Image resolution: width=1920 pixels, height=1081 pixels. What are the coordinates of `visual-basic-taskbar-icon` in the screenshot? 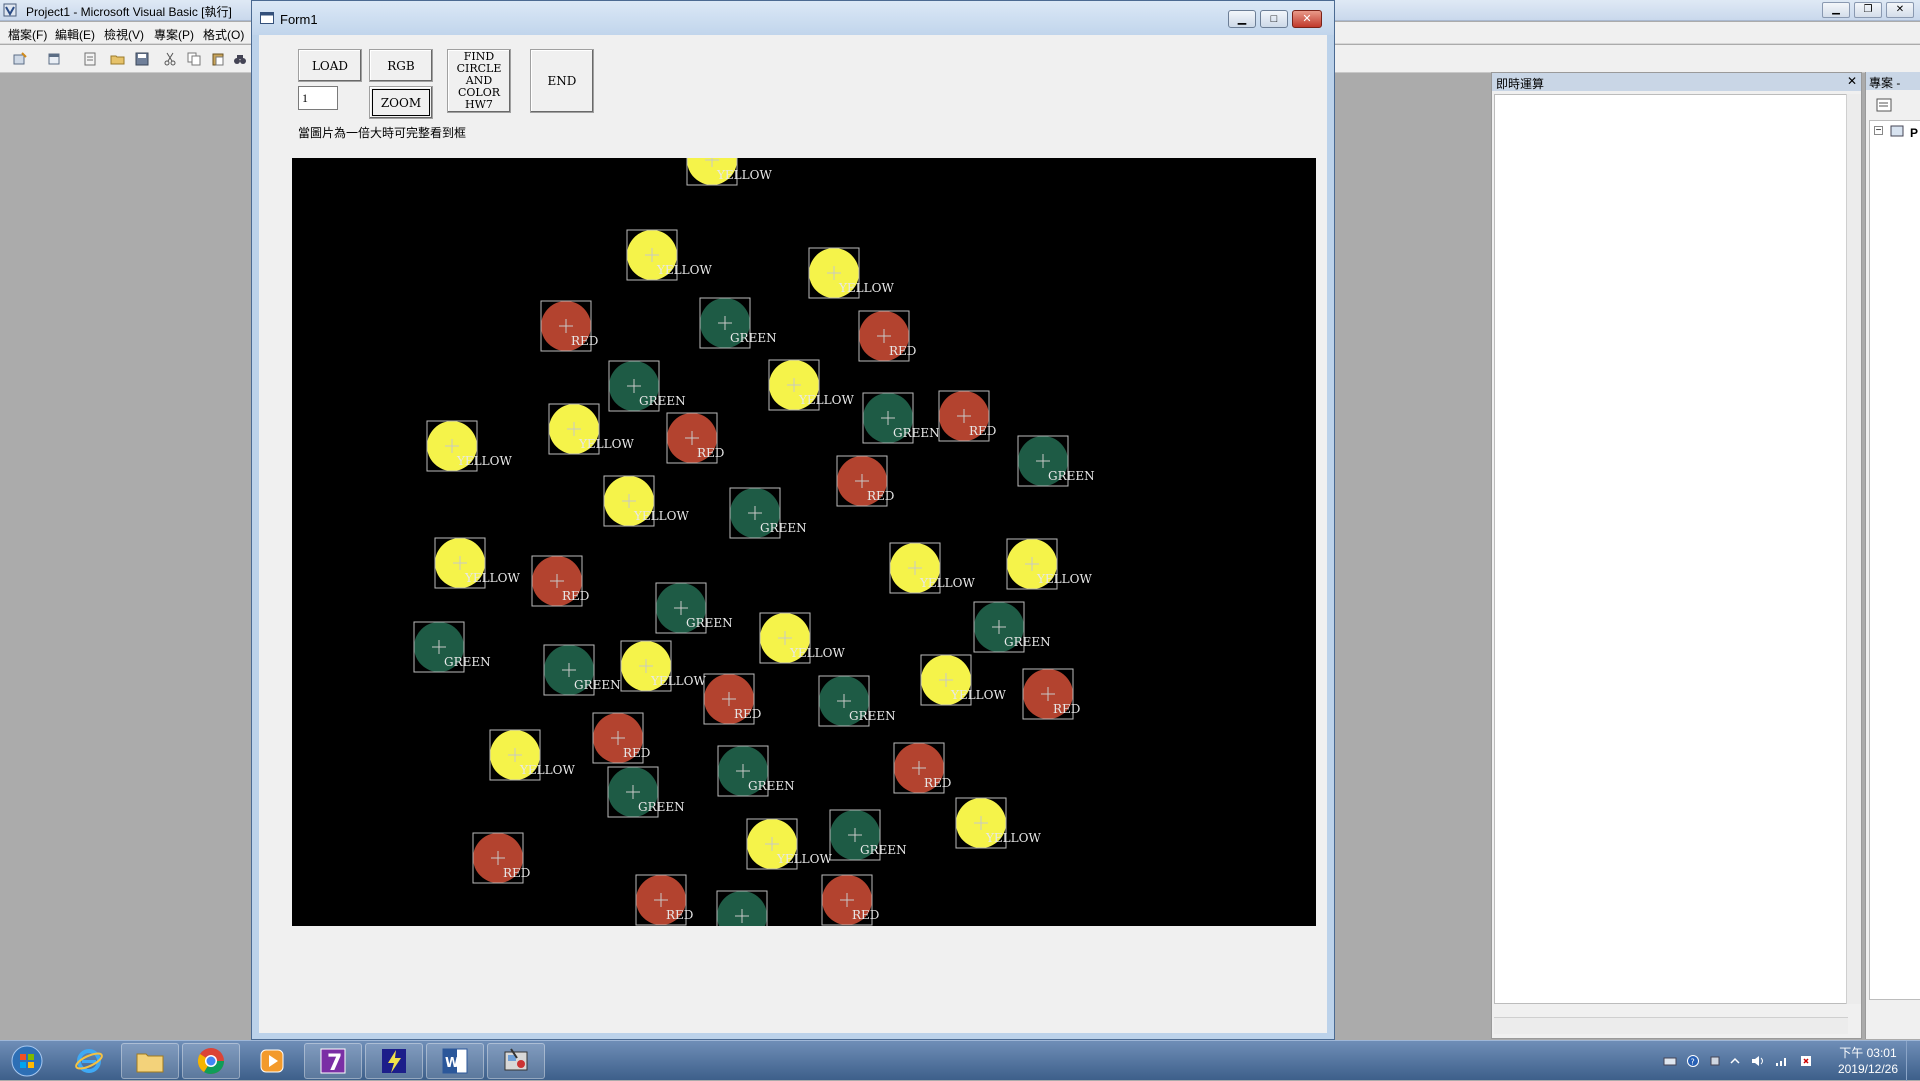 It's located at (516, 1059).